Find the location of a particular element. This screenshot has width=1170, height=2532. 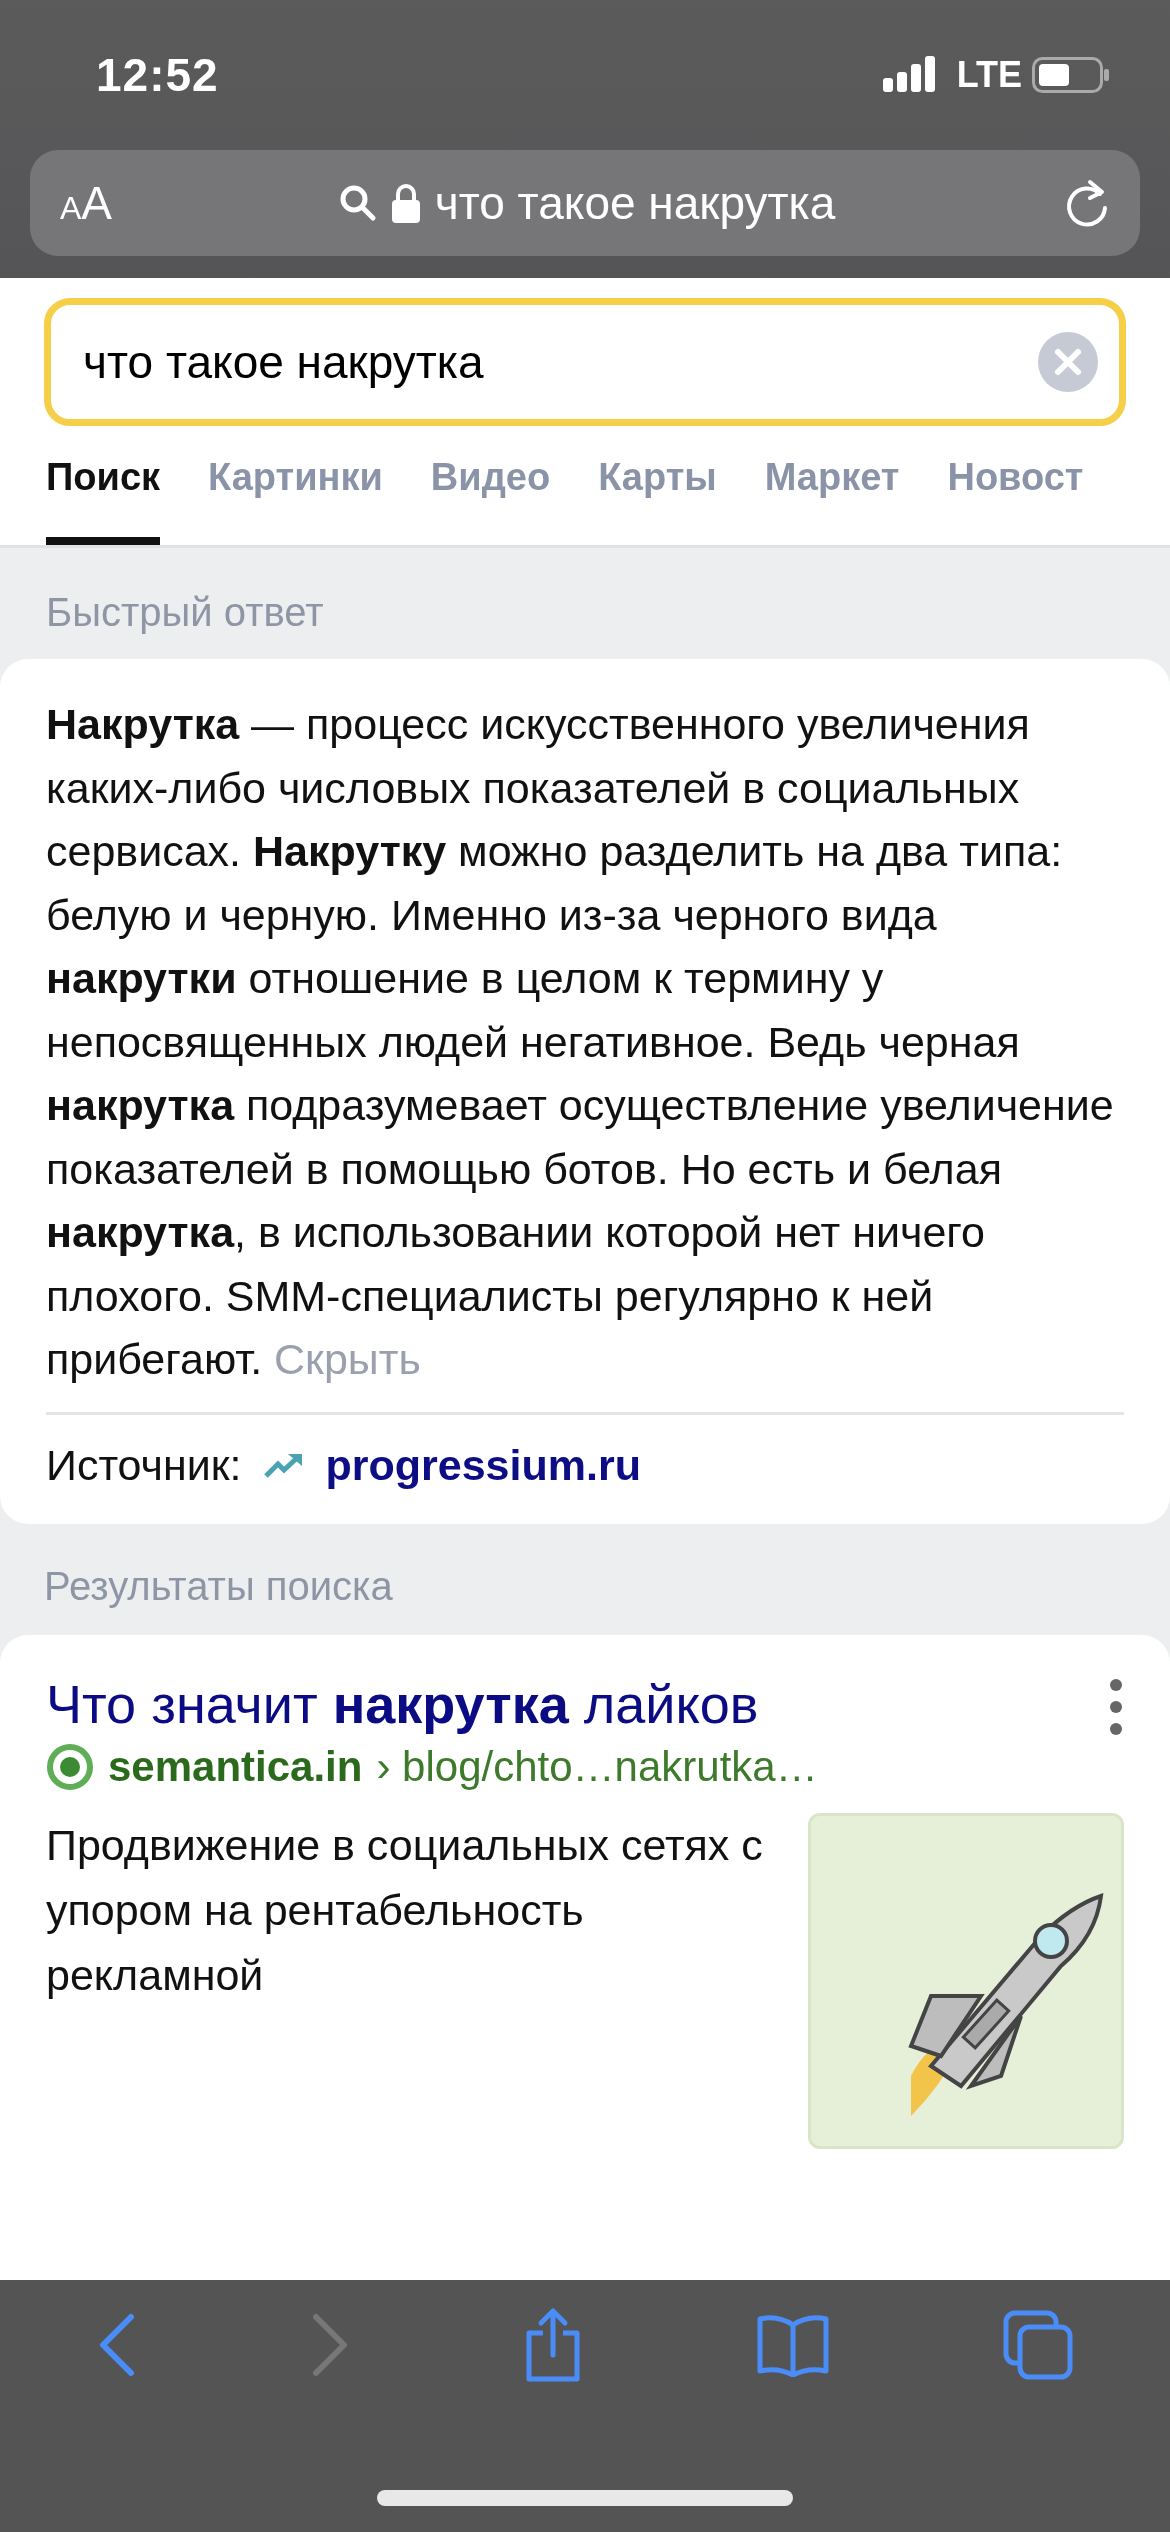

trend-up-icon is located at coordinates (283, 1465).